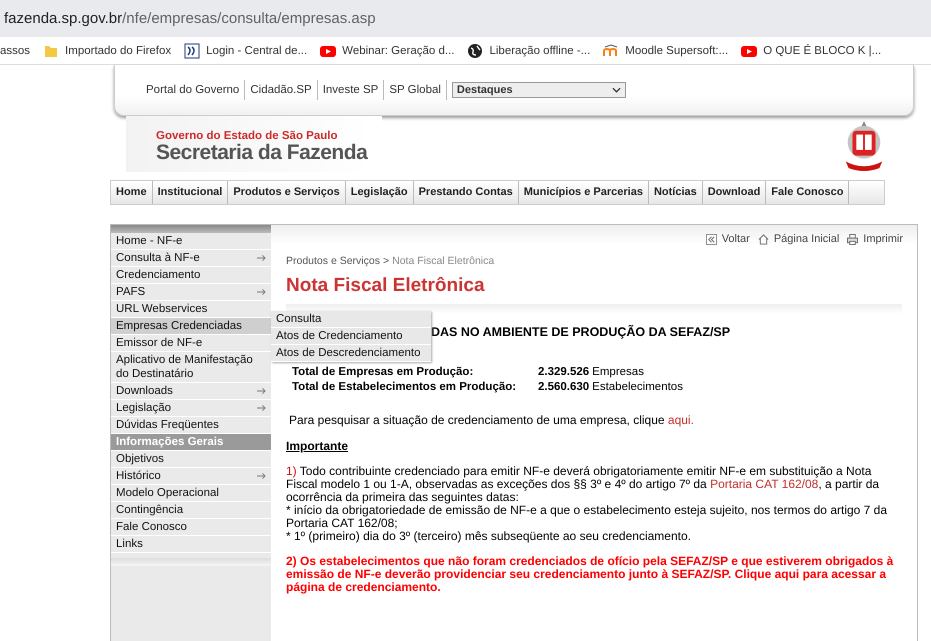 The image size is (931, 641). I want to click on nav-tab: Legislação, so click(380, 192).